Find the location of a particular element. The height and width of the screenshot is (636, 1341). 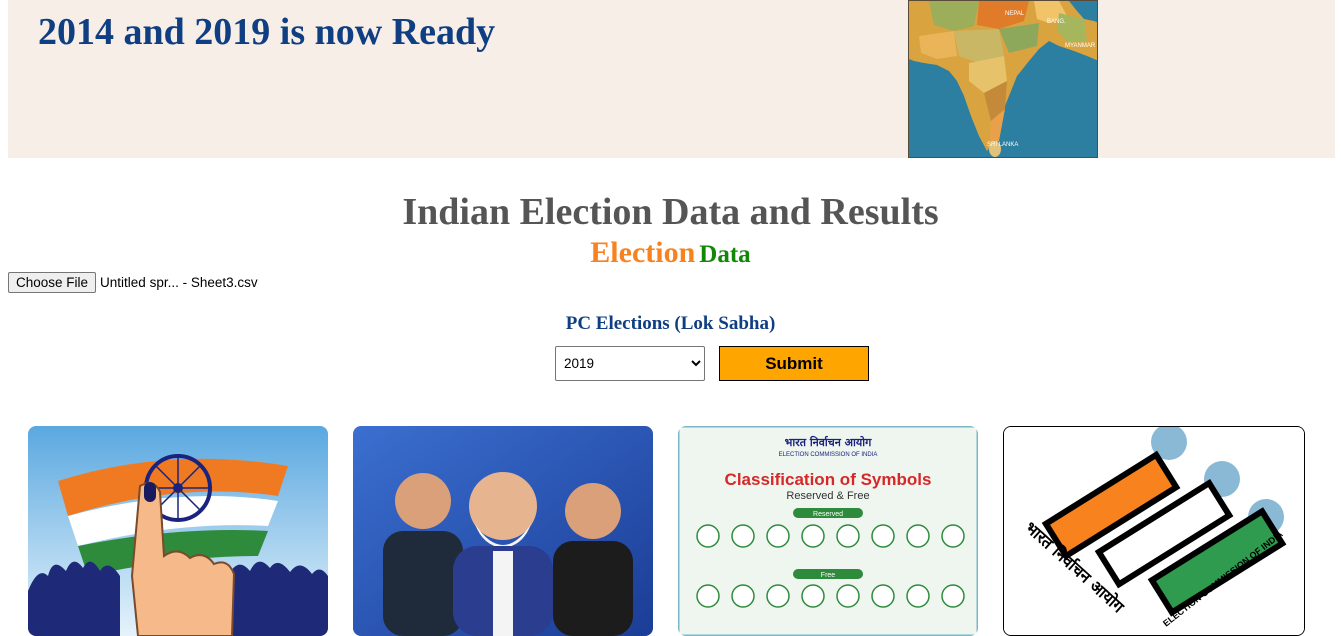

year-select: 2019 2014 is located at coordinates (630, 363).